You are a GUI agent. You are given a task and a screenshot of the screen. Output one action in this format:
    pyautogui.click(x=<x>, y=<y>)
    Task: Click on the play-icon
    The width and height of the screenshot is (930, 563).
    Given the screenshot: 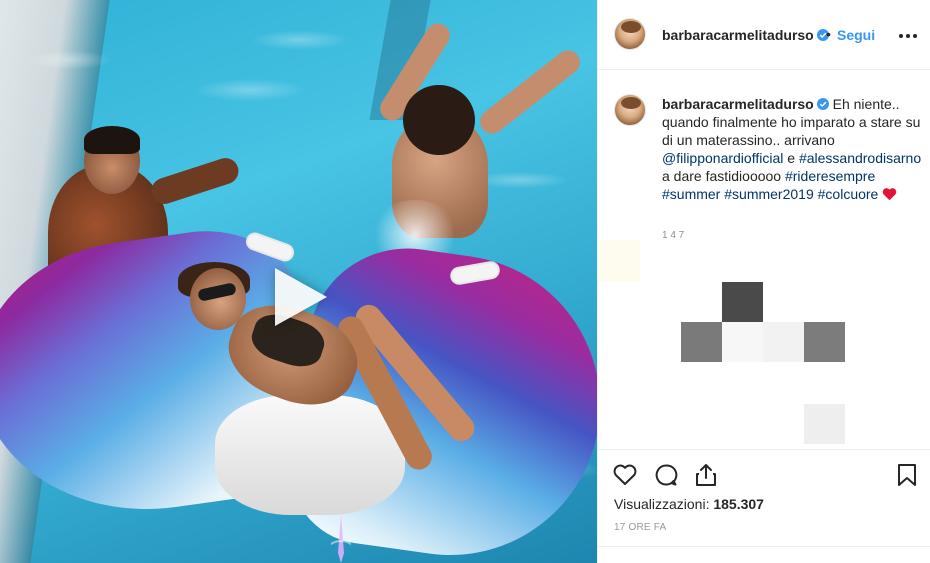 What is the action you would take?
    pyautogui.click(x=300, y=297)
    